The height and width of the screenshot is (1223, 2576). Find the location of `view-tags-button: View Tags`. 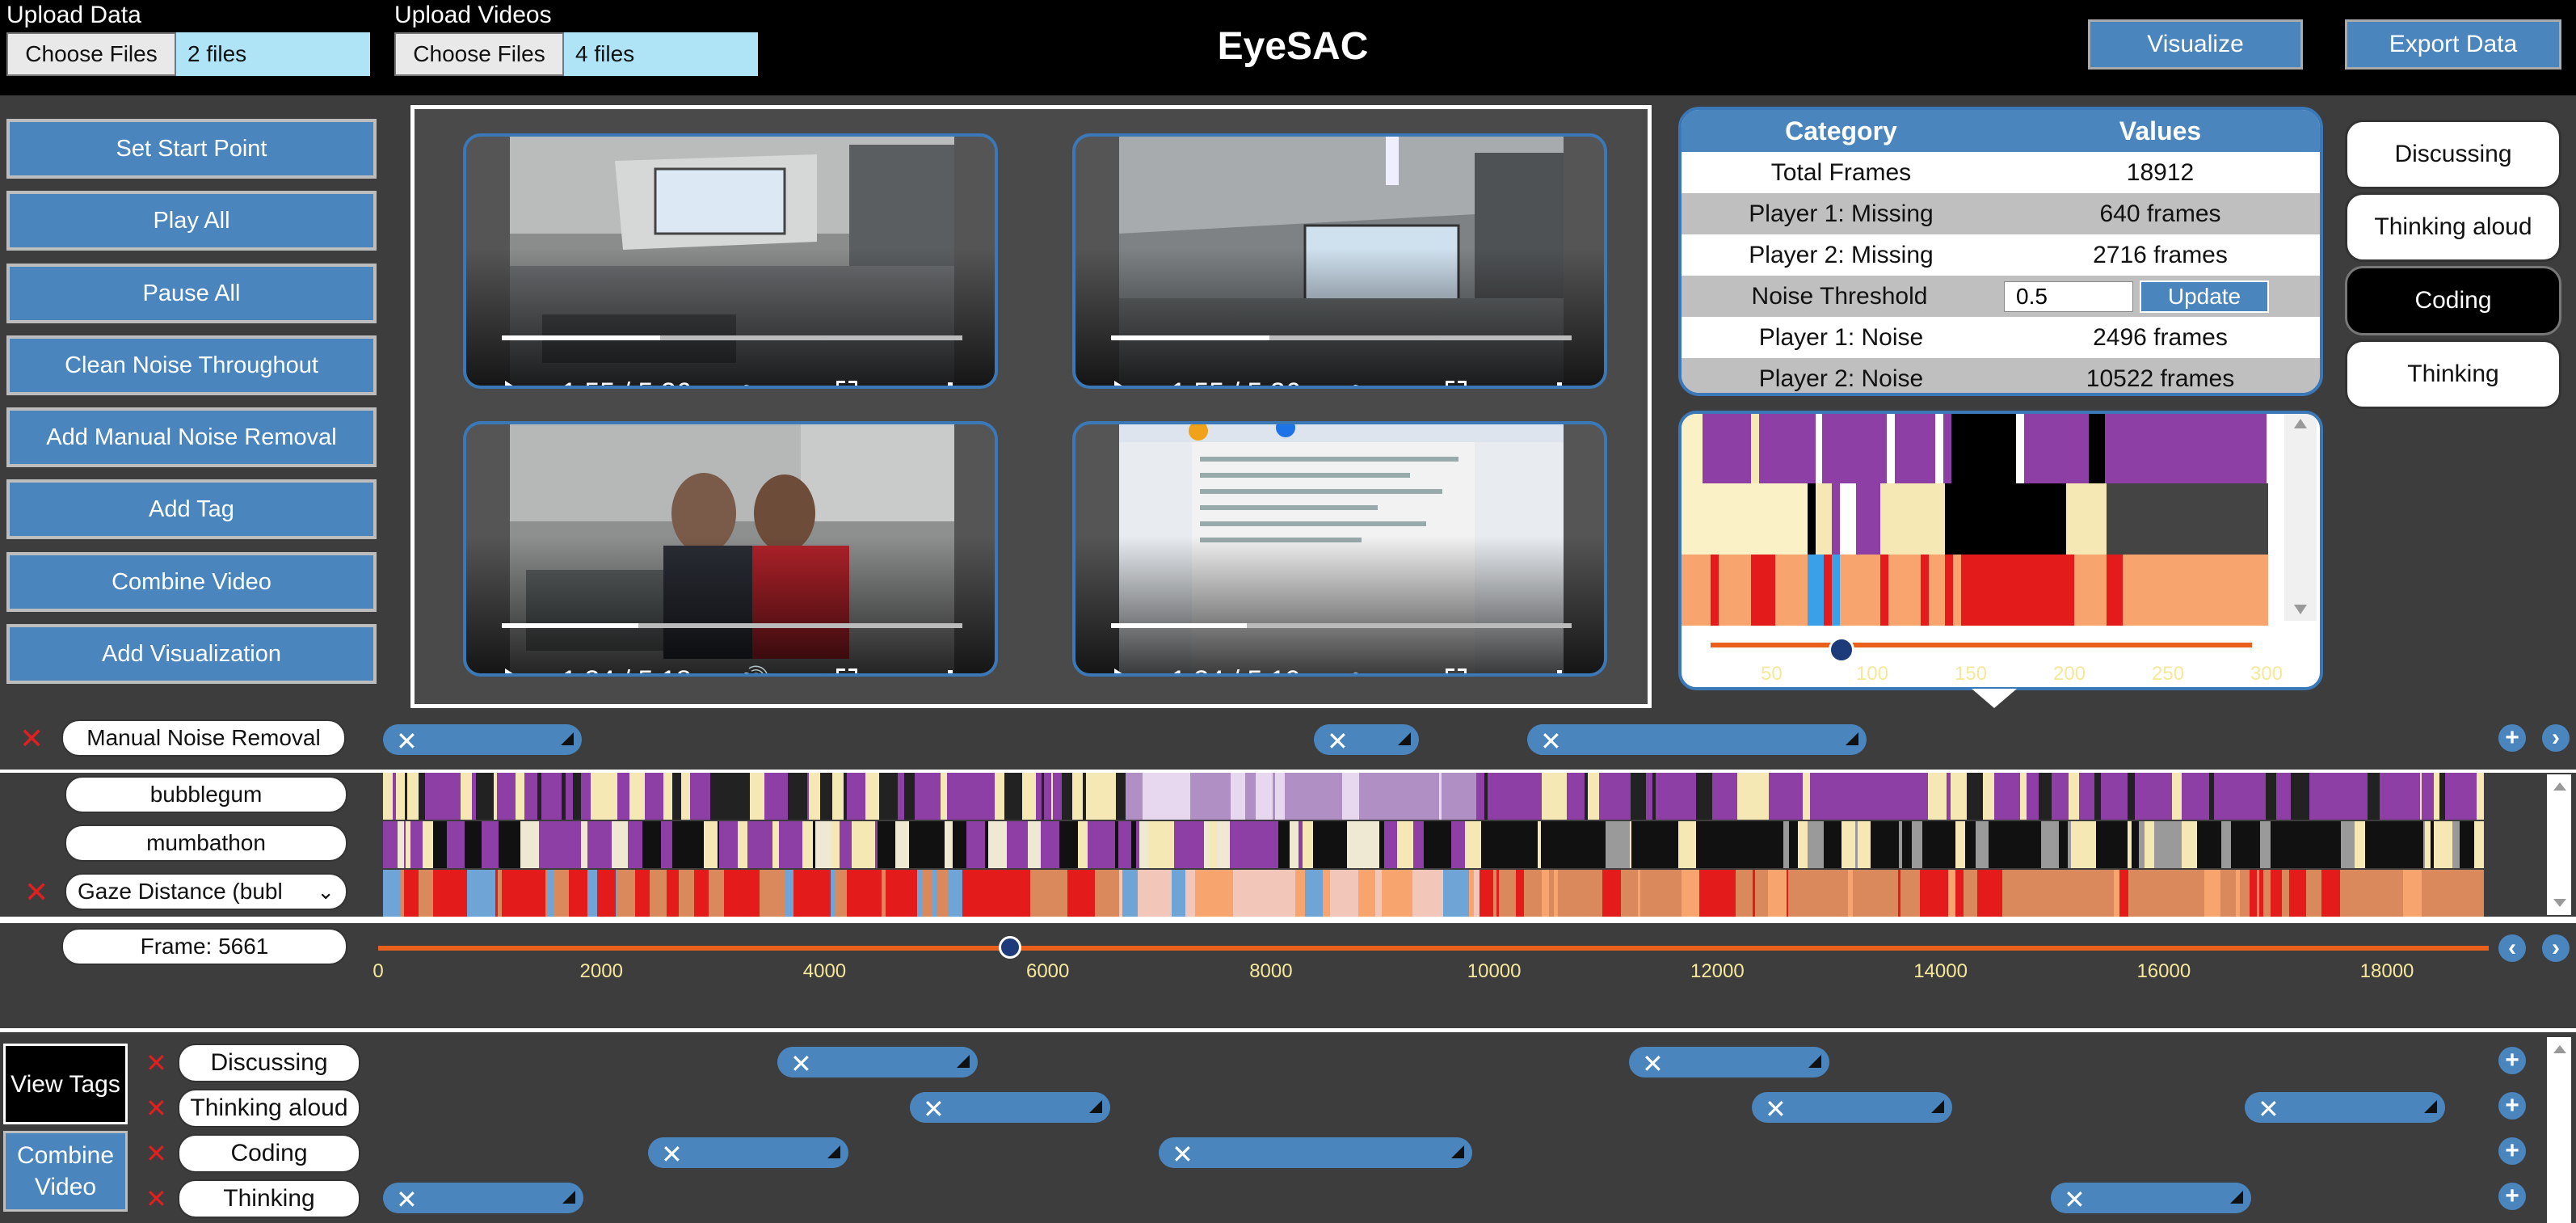

view-tags-button: View Tags is located at coordinates (65, 1084).